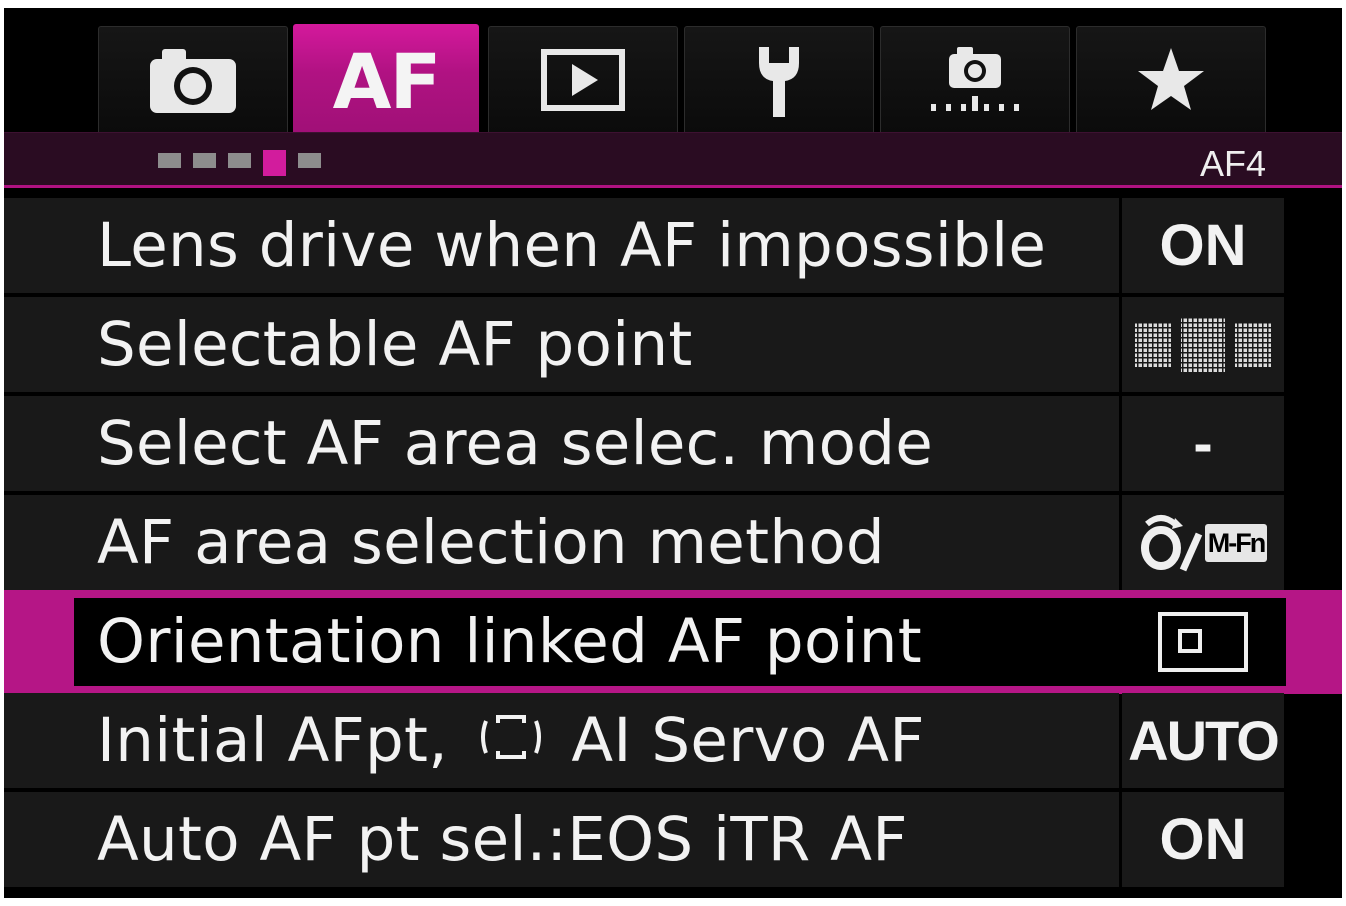 The height and width of the screenshot is (906, 1346). Describe the element at coordinates (395, 344) in the screenshot. I see `menu-item-label: Selectable AF point` at that location.